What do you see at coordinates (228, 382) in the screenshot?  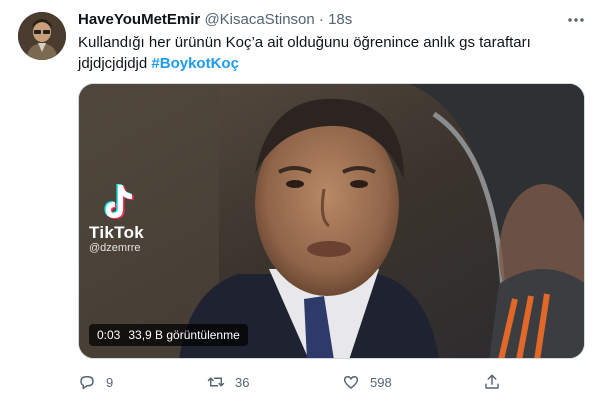 I see `retweet-button: 36` at bounding box center [228, 382].